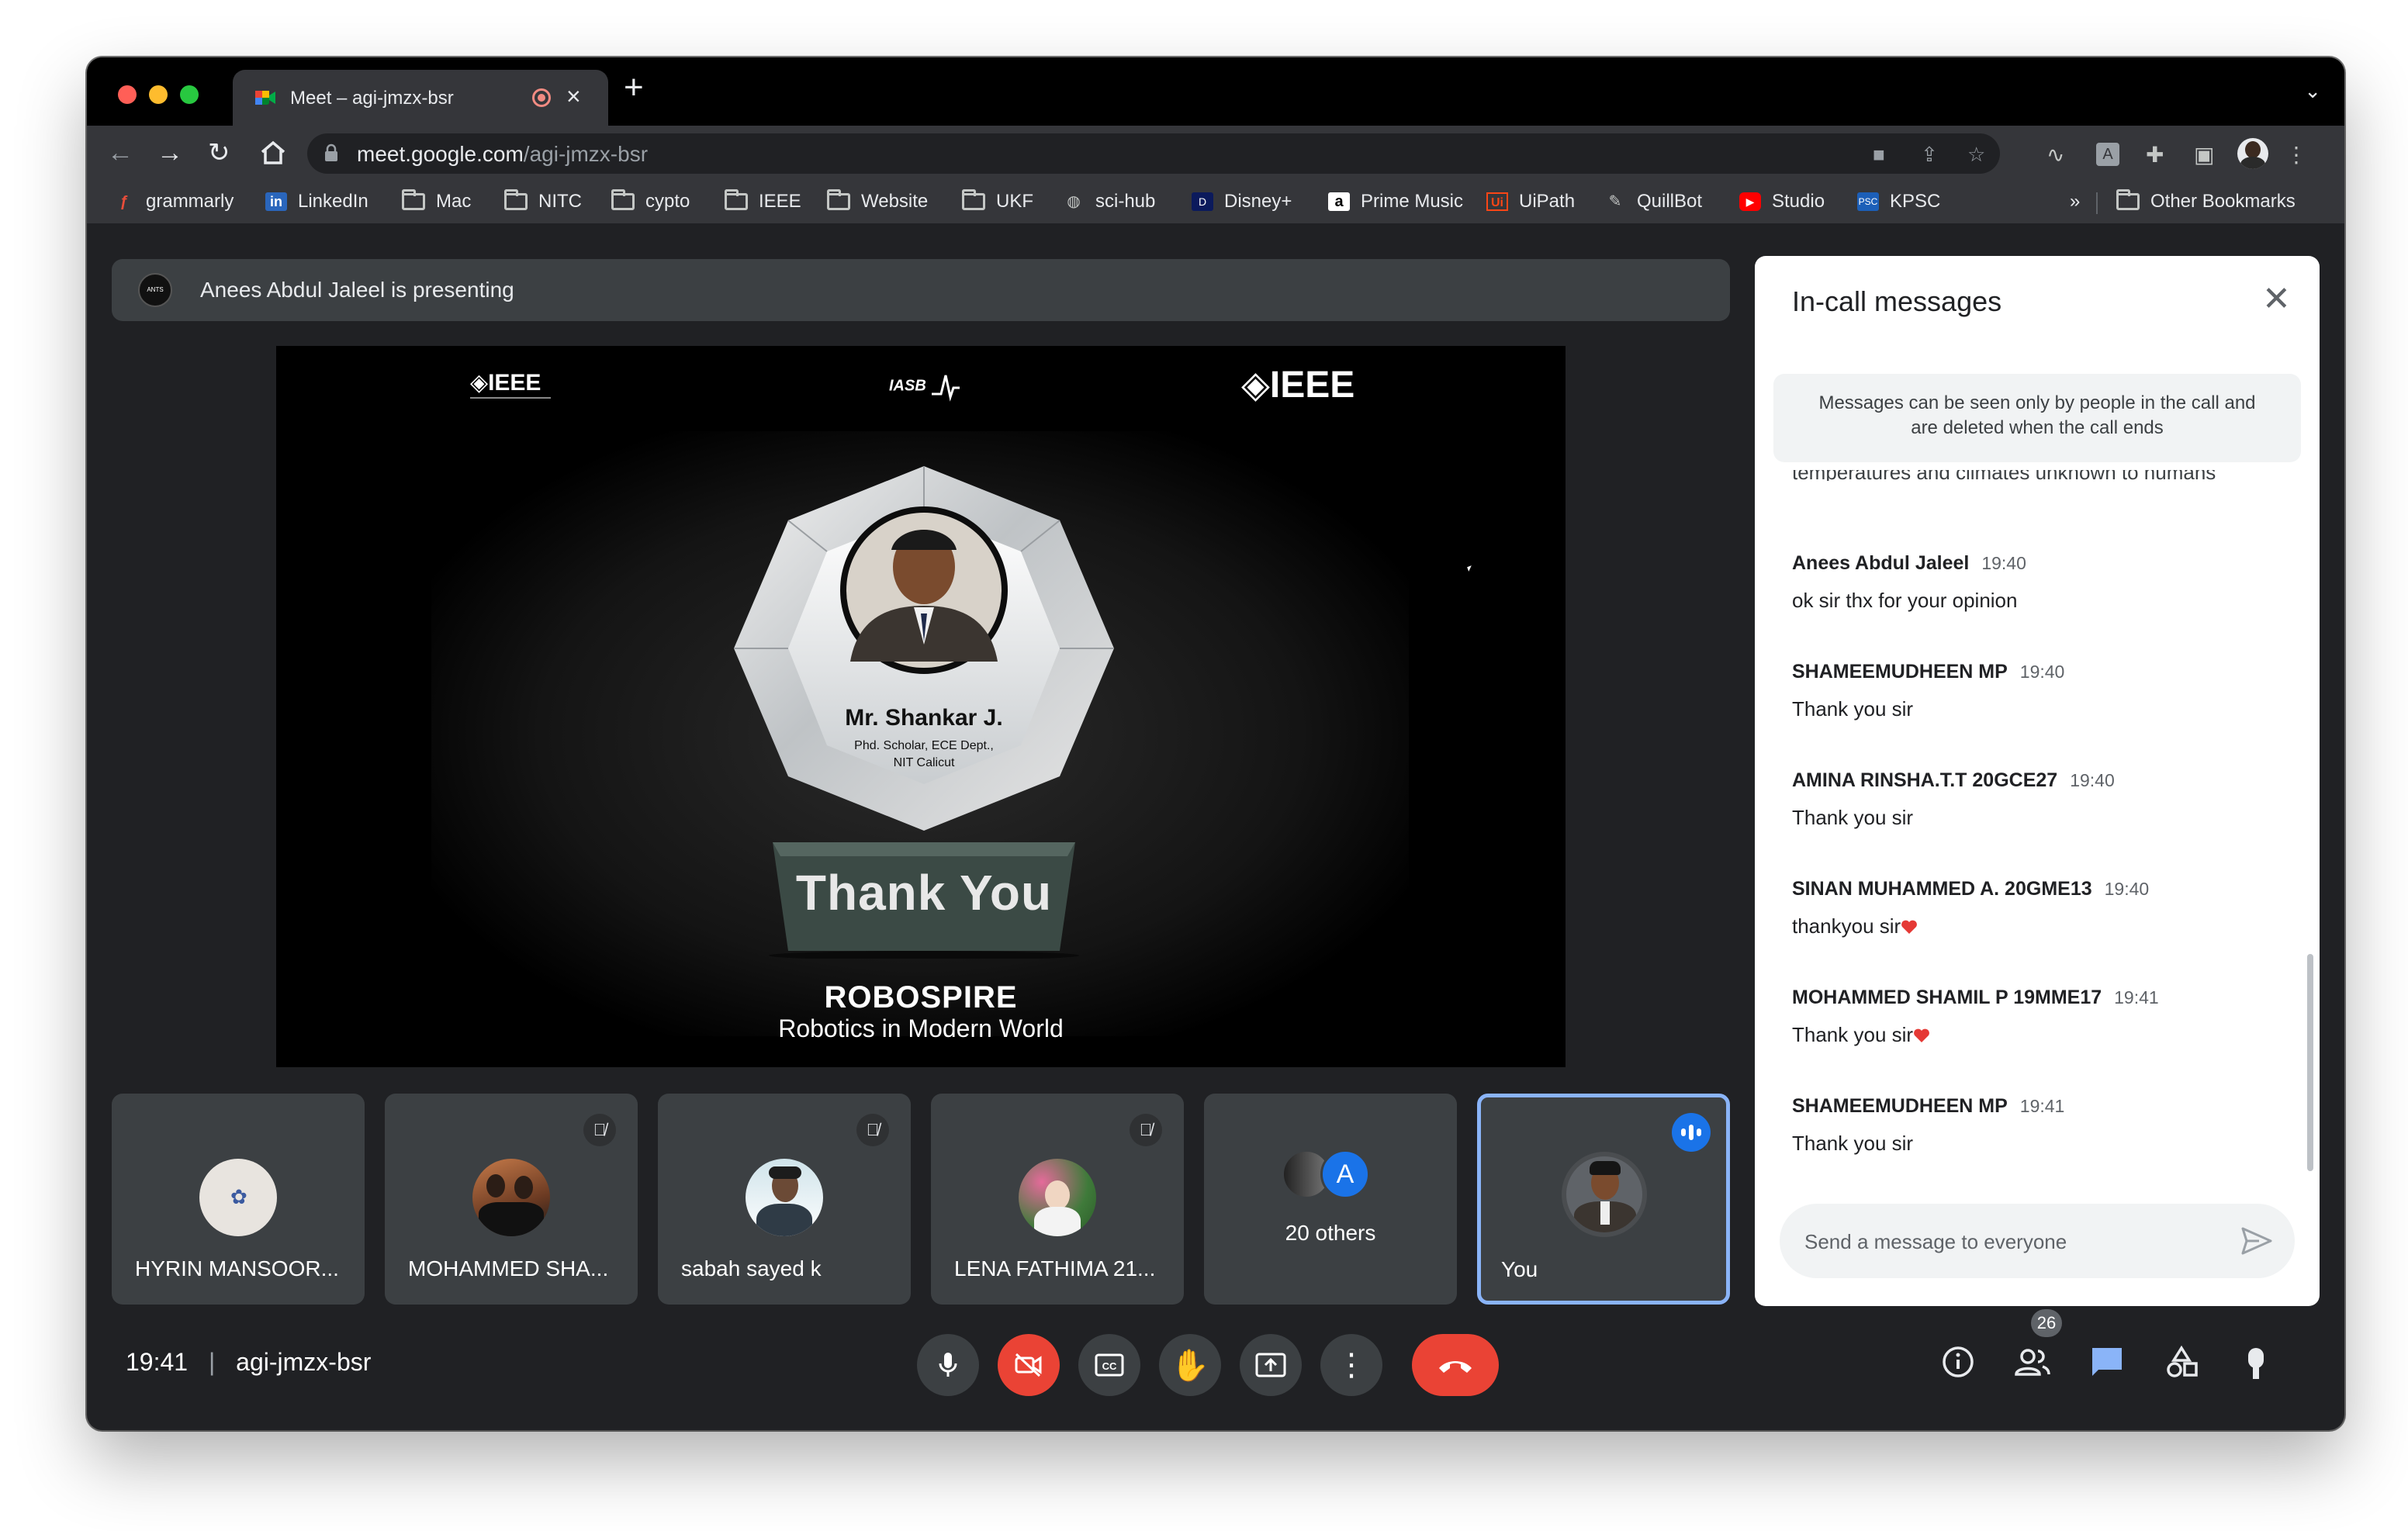  Describe the element at coordinates (1497, 201) in the screenshot. I see `uipath-icon: Ui` at that location.